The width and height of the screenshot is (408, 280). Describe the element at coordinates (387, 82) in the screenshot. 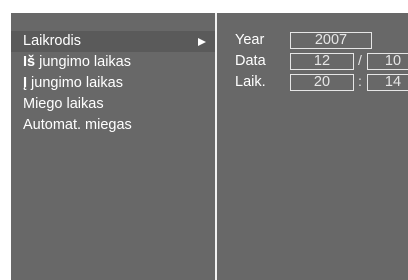

I see `time-minute-field: 14` at that location.